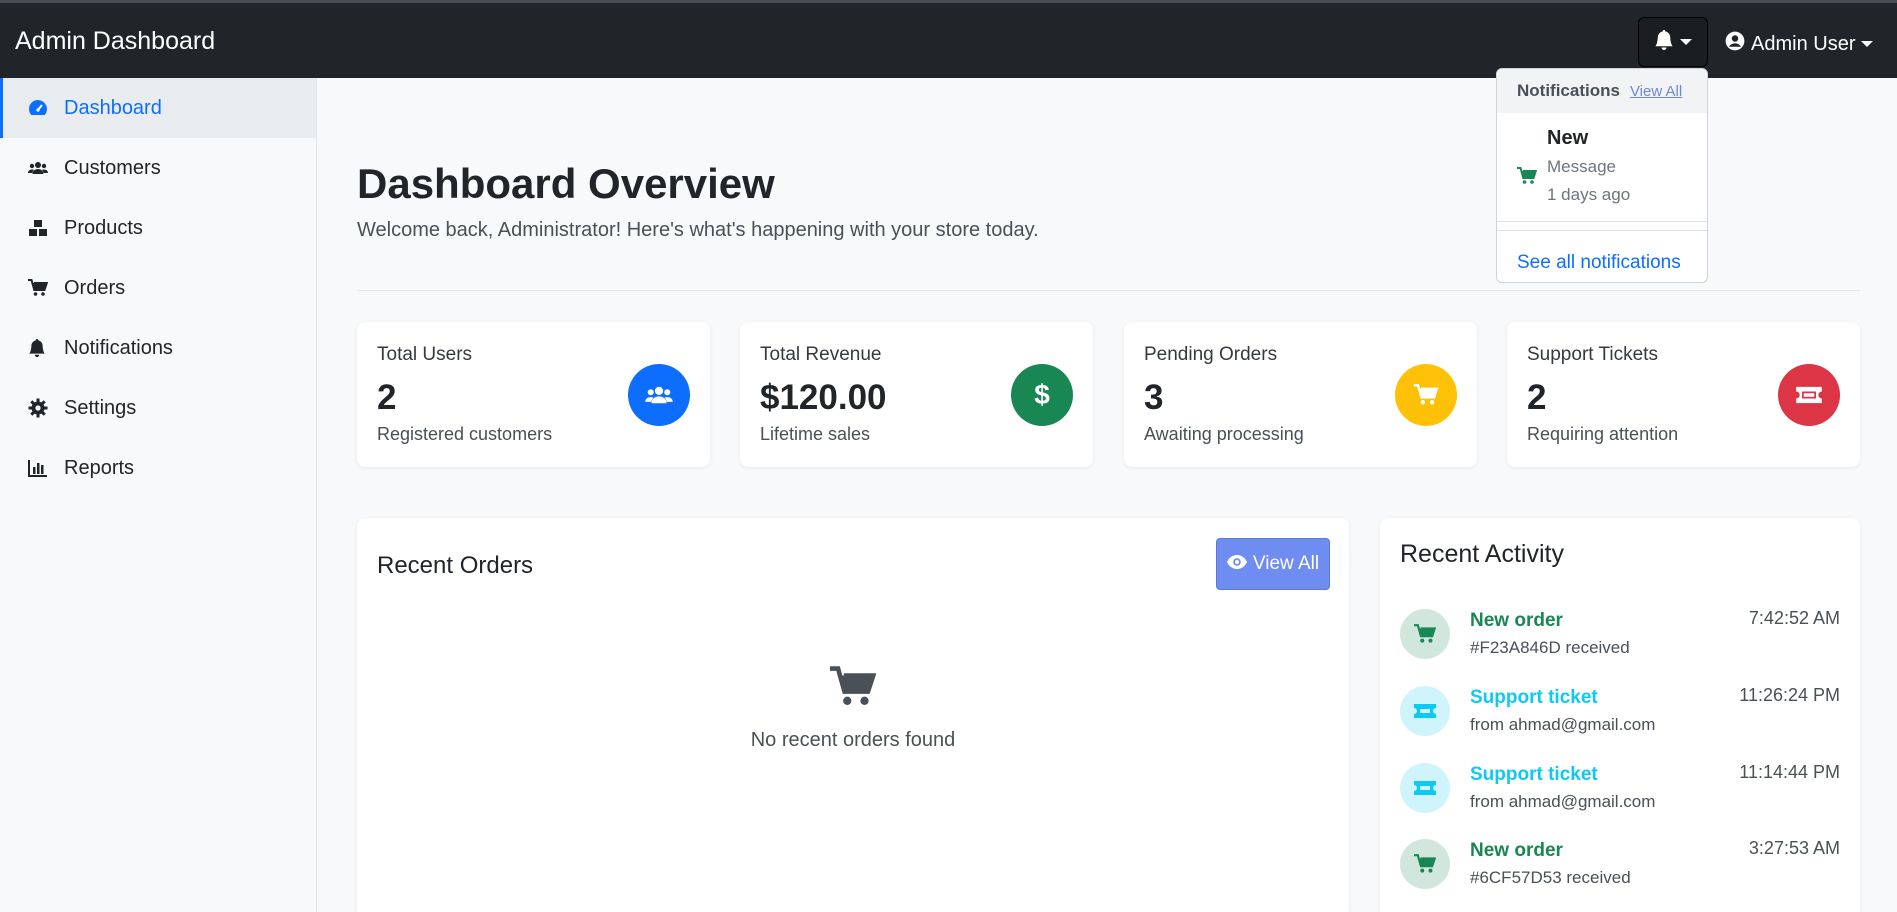  What do you see at coordinates (1589, 194) in the screenshot?
I see `notification-time: 1 days ago` at bounding box center [1589, 194].